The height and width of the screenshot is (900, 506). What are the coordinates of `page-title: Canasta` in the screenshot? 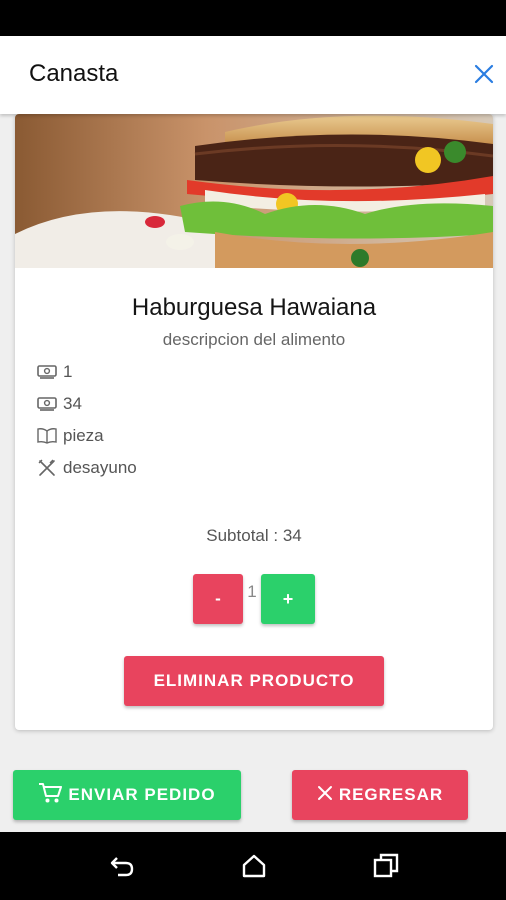 It's located at (74, 73).